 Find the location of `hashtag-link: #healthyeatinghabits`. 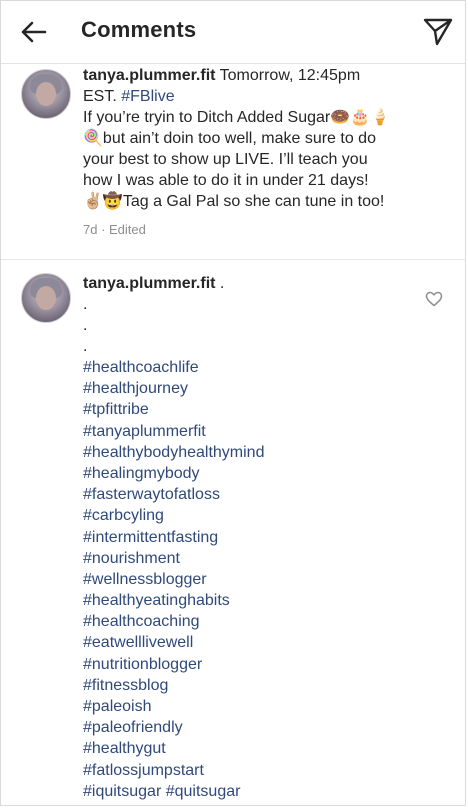

hashtag-link: #healthyeatinghabits is located at coordinates (248, 600).